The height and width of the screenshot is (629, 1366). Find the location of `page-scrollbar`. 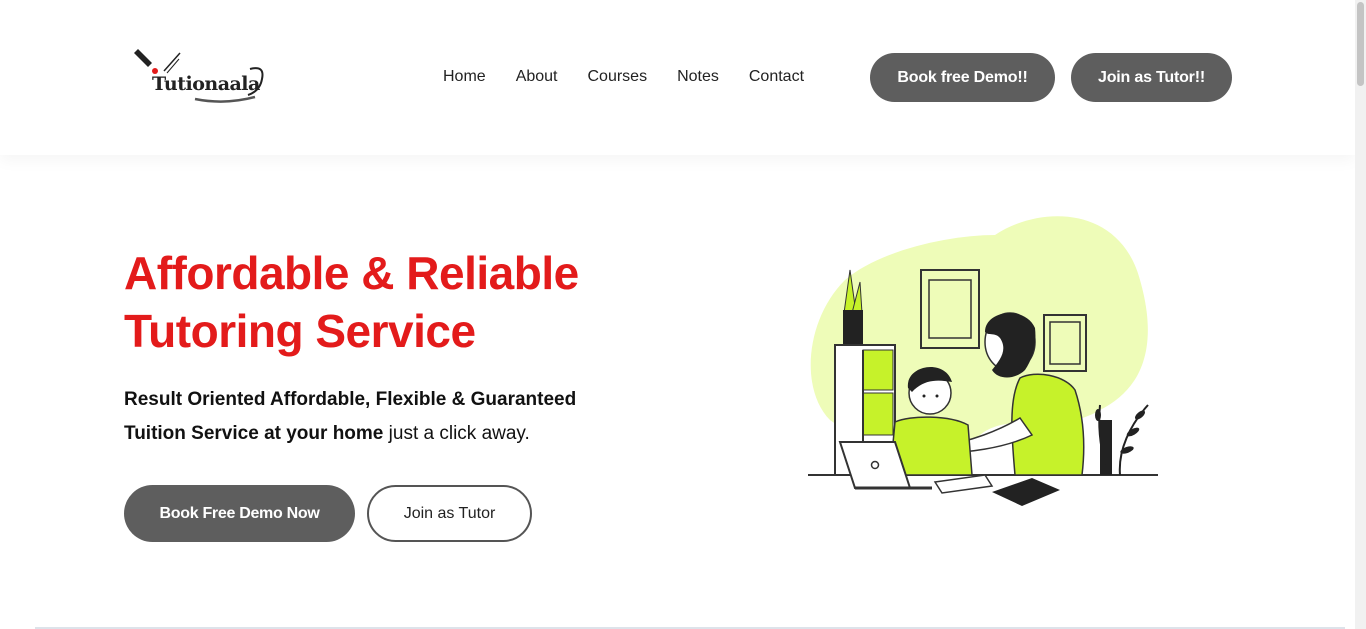

page-scrollbar is located at coordinates (1360, 314).